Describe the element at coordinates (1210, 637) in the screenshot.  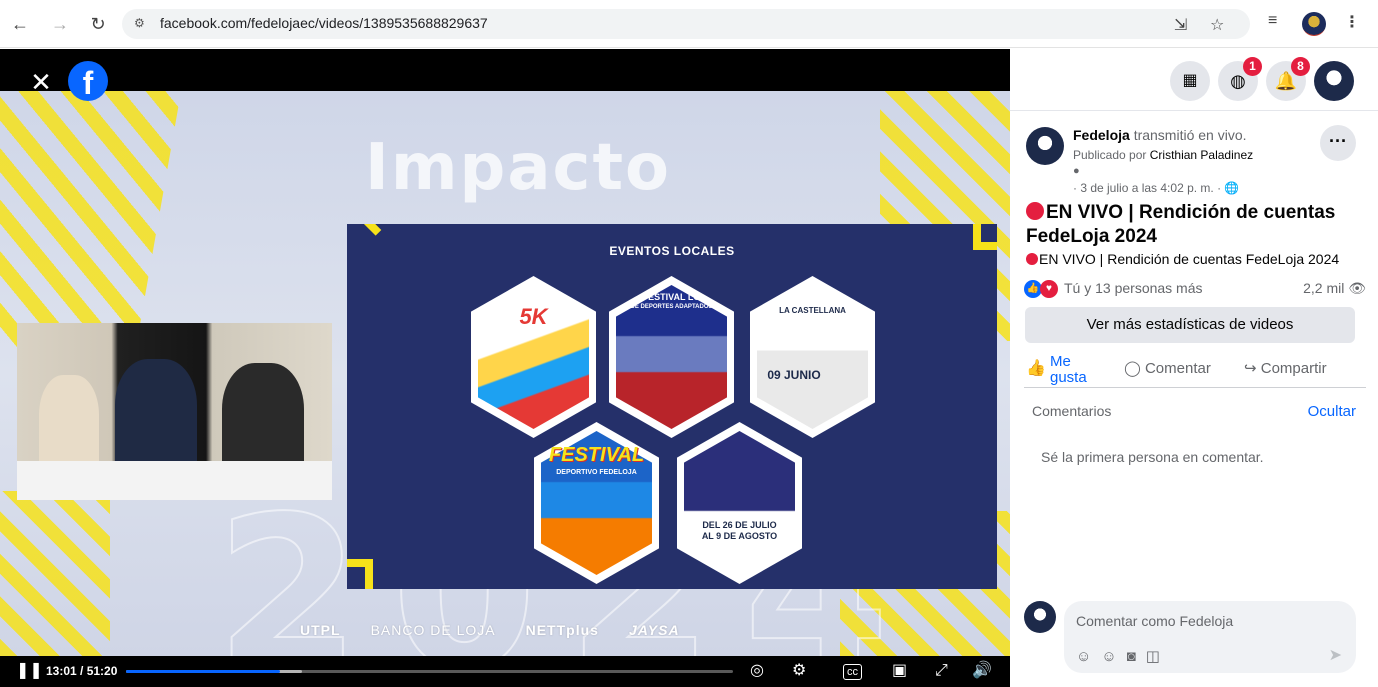
I see `comment-input: Comentar como Fedeloja ☺☺◙◫ ➤` at that location.